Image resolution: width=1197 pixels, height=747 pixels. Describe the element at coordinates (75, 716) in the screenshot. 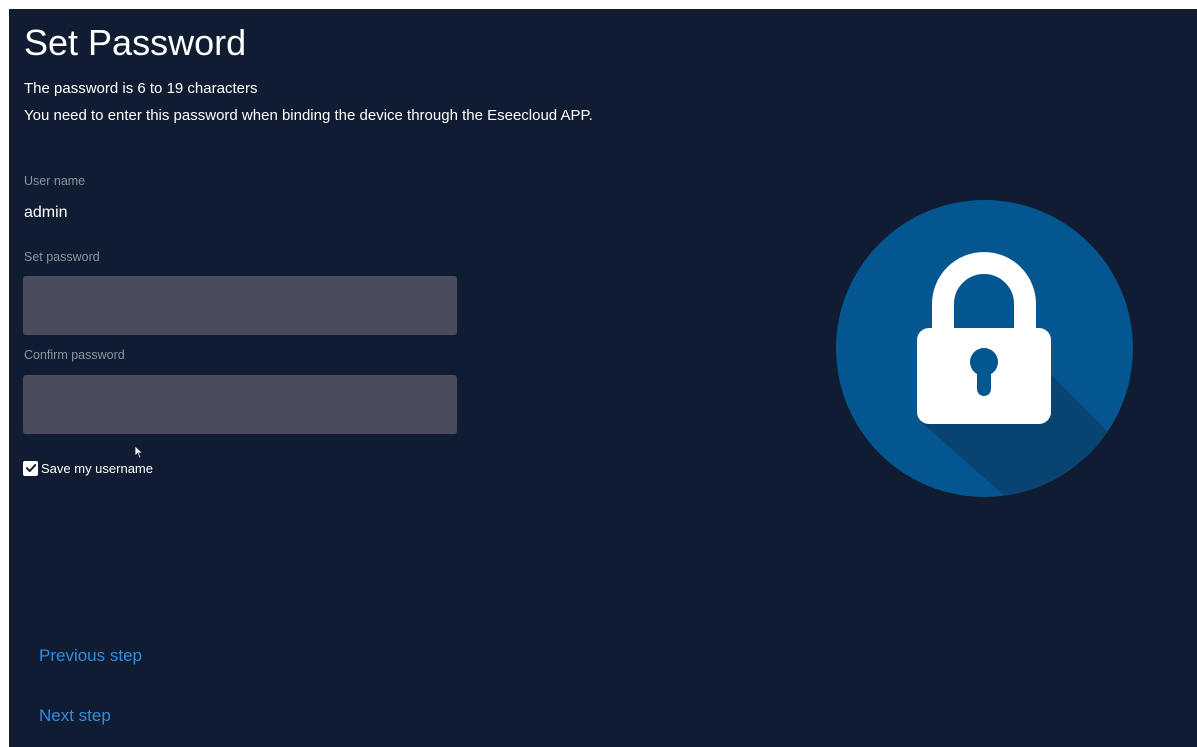

I see `next-step-link: Next step` at that location.